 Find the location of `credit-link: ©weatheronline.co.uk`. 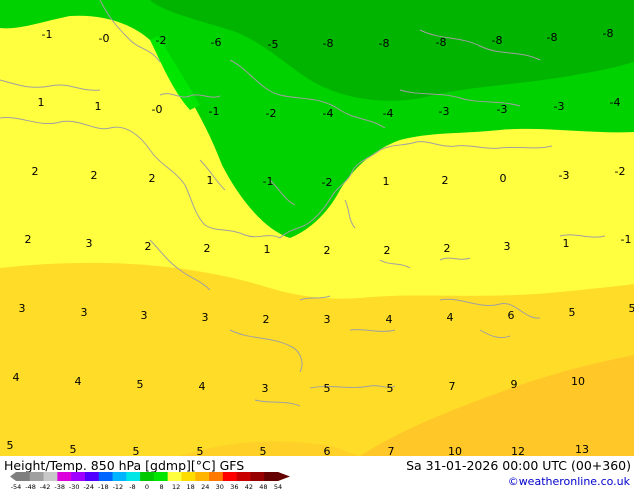

credit-link: ©weatheronline.co.uk is located at coordinates (569, 481).